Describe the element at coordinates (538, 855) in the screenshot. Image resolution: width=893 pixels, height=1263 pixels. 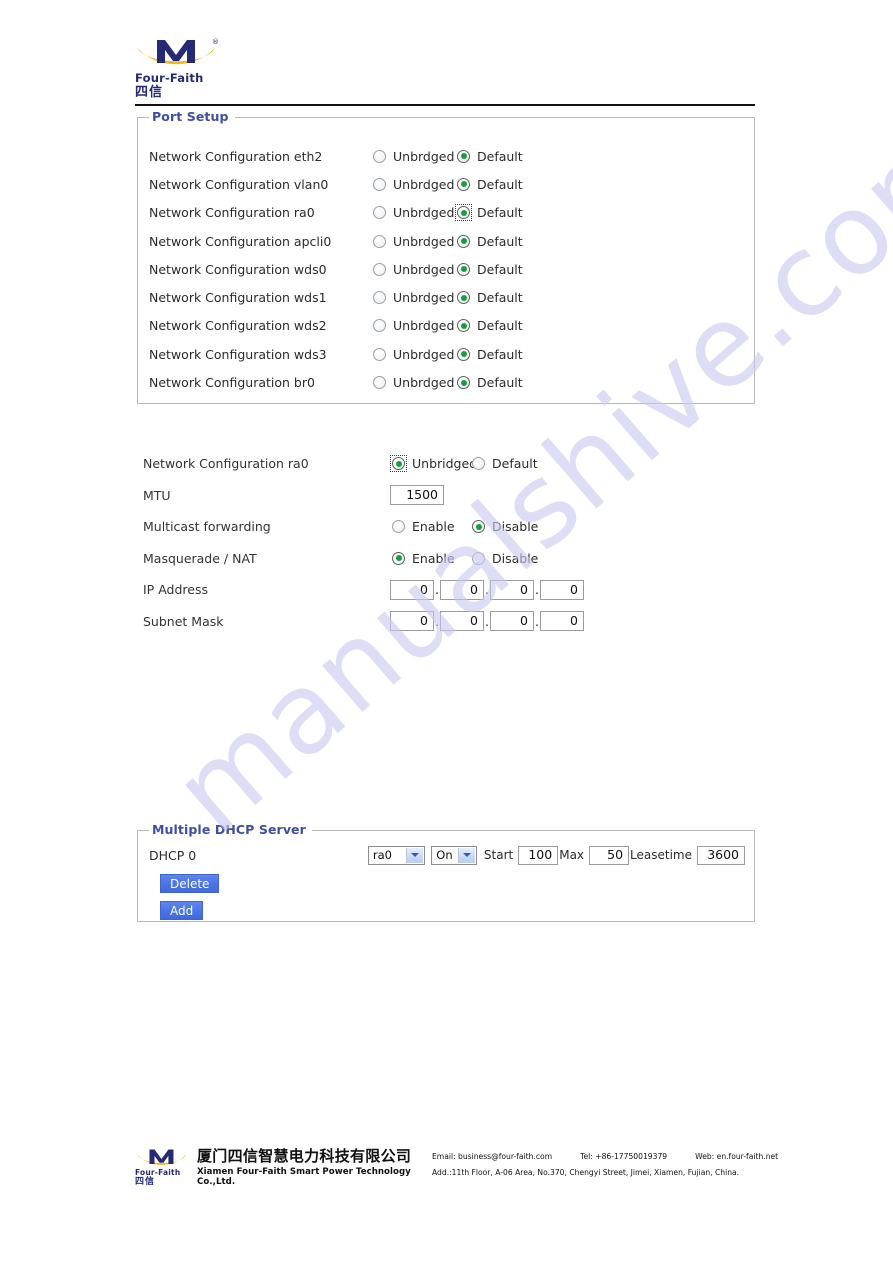
I see `dhcp-start-input` at that location.